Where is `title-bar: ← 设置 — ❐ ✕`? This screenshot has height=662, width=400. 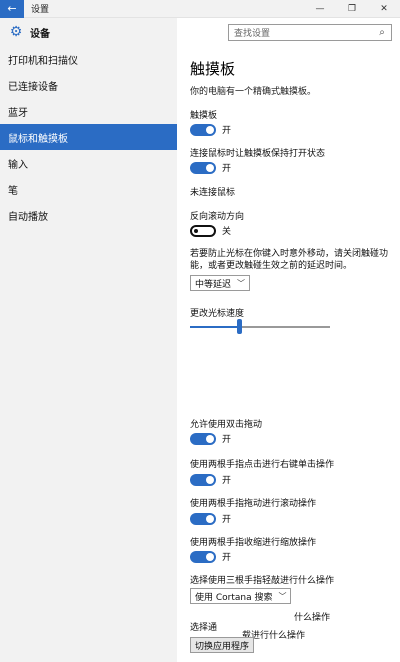
title-bar: ← 设置 — ❐ ✕ is located at coordinates (200, 9).